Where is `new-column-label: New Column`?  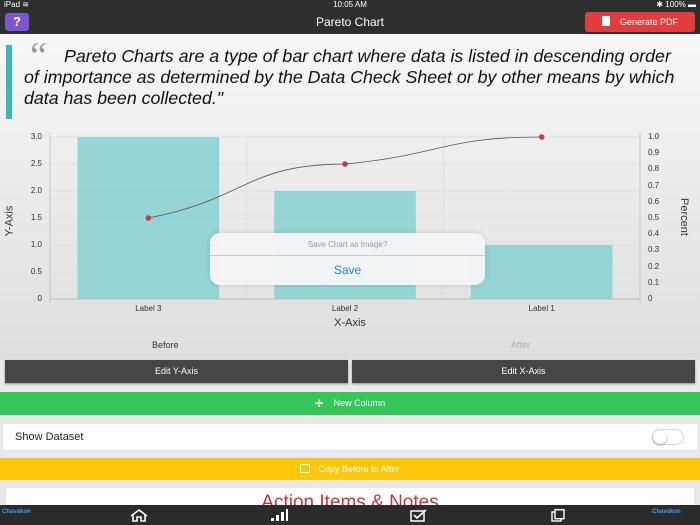
new-column-label: New Column is located at coordinates (359, 403).